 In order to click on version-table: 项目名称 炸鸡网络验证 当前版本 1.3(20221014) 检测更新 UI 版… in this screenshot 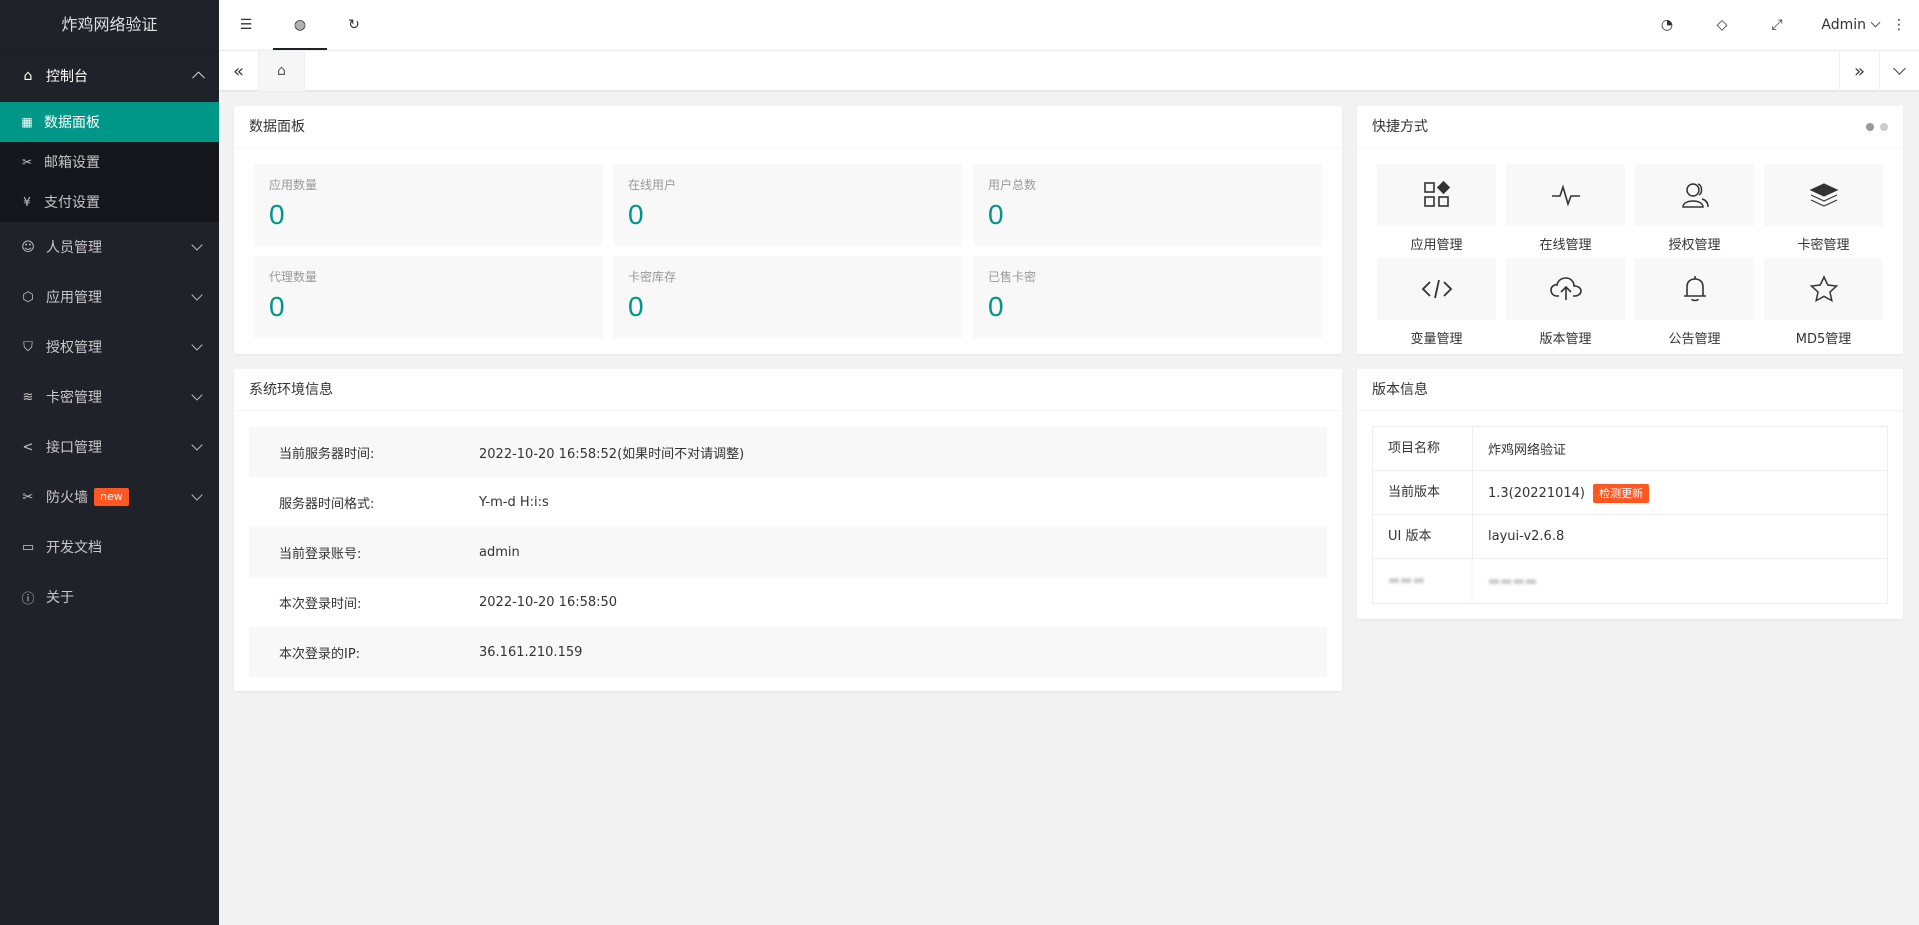, I will do `click(1630, 515)`.